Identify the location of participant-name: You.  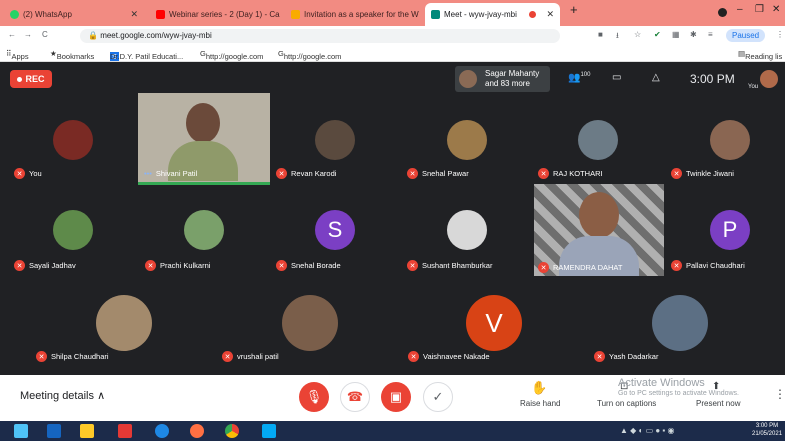
(35, 173).